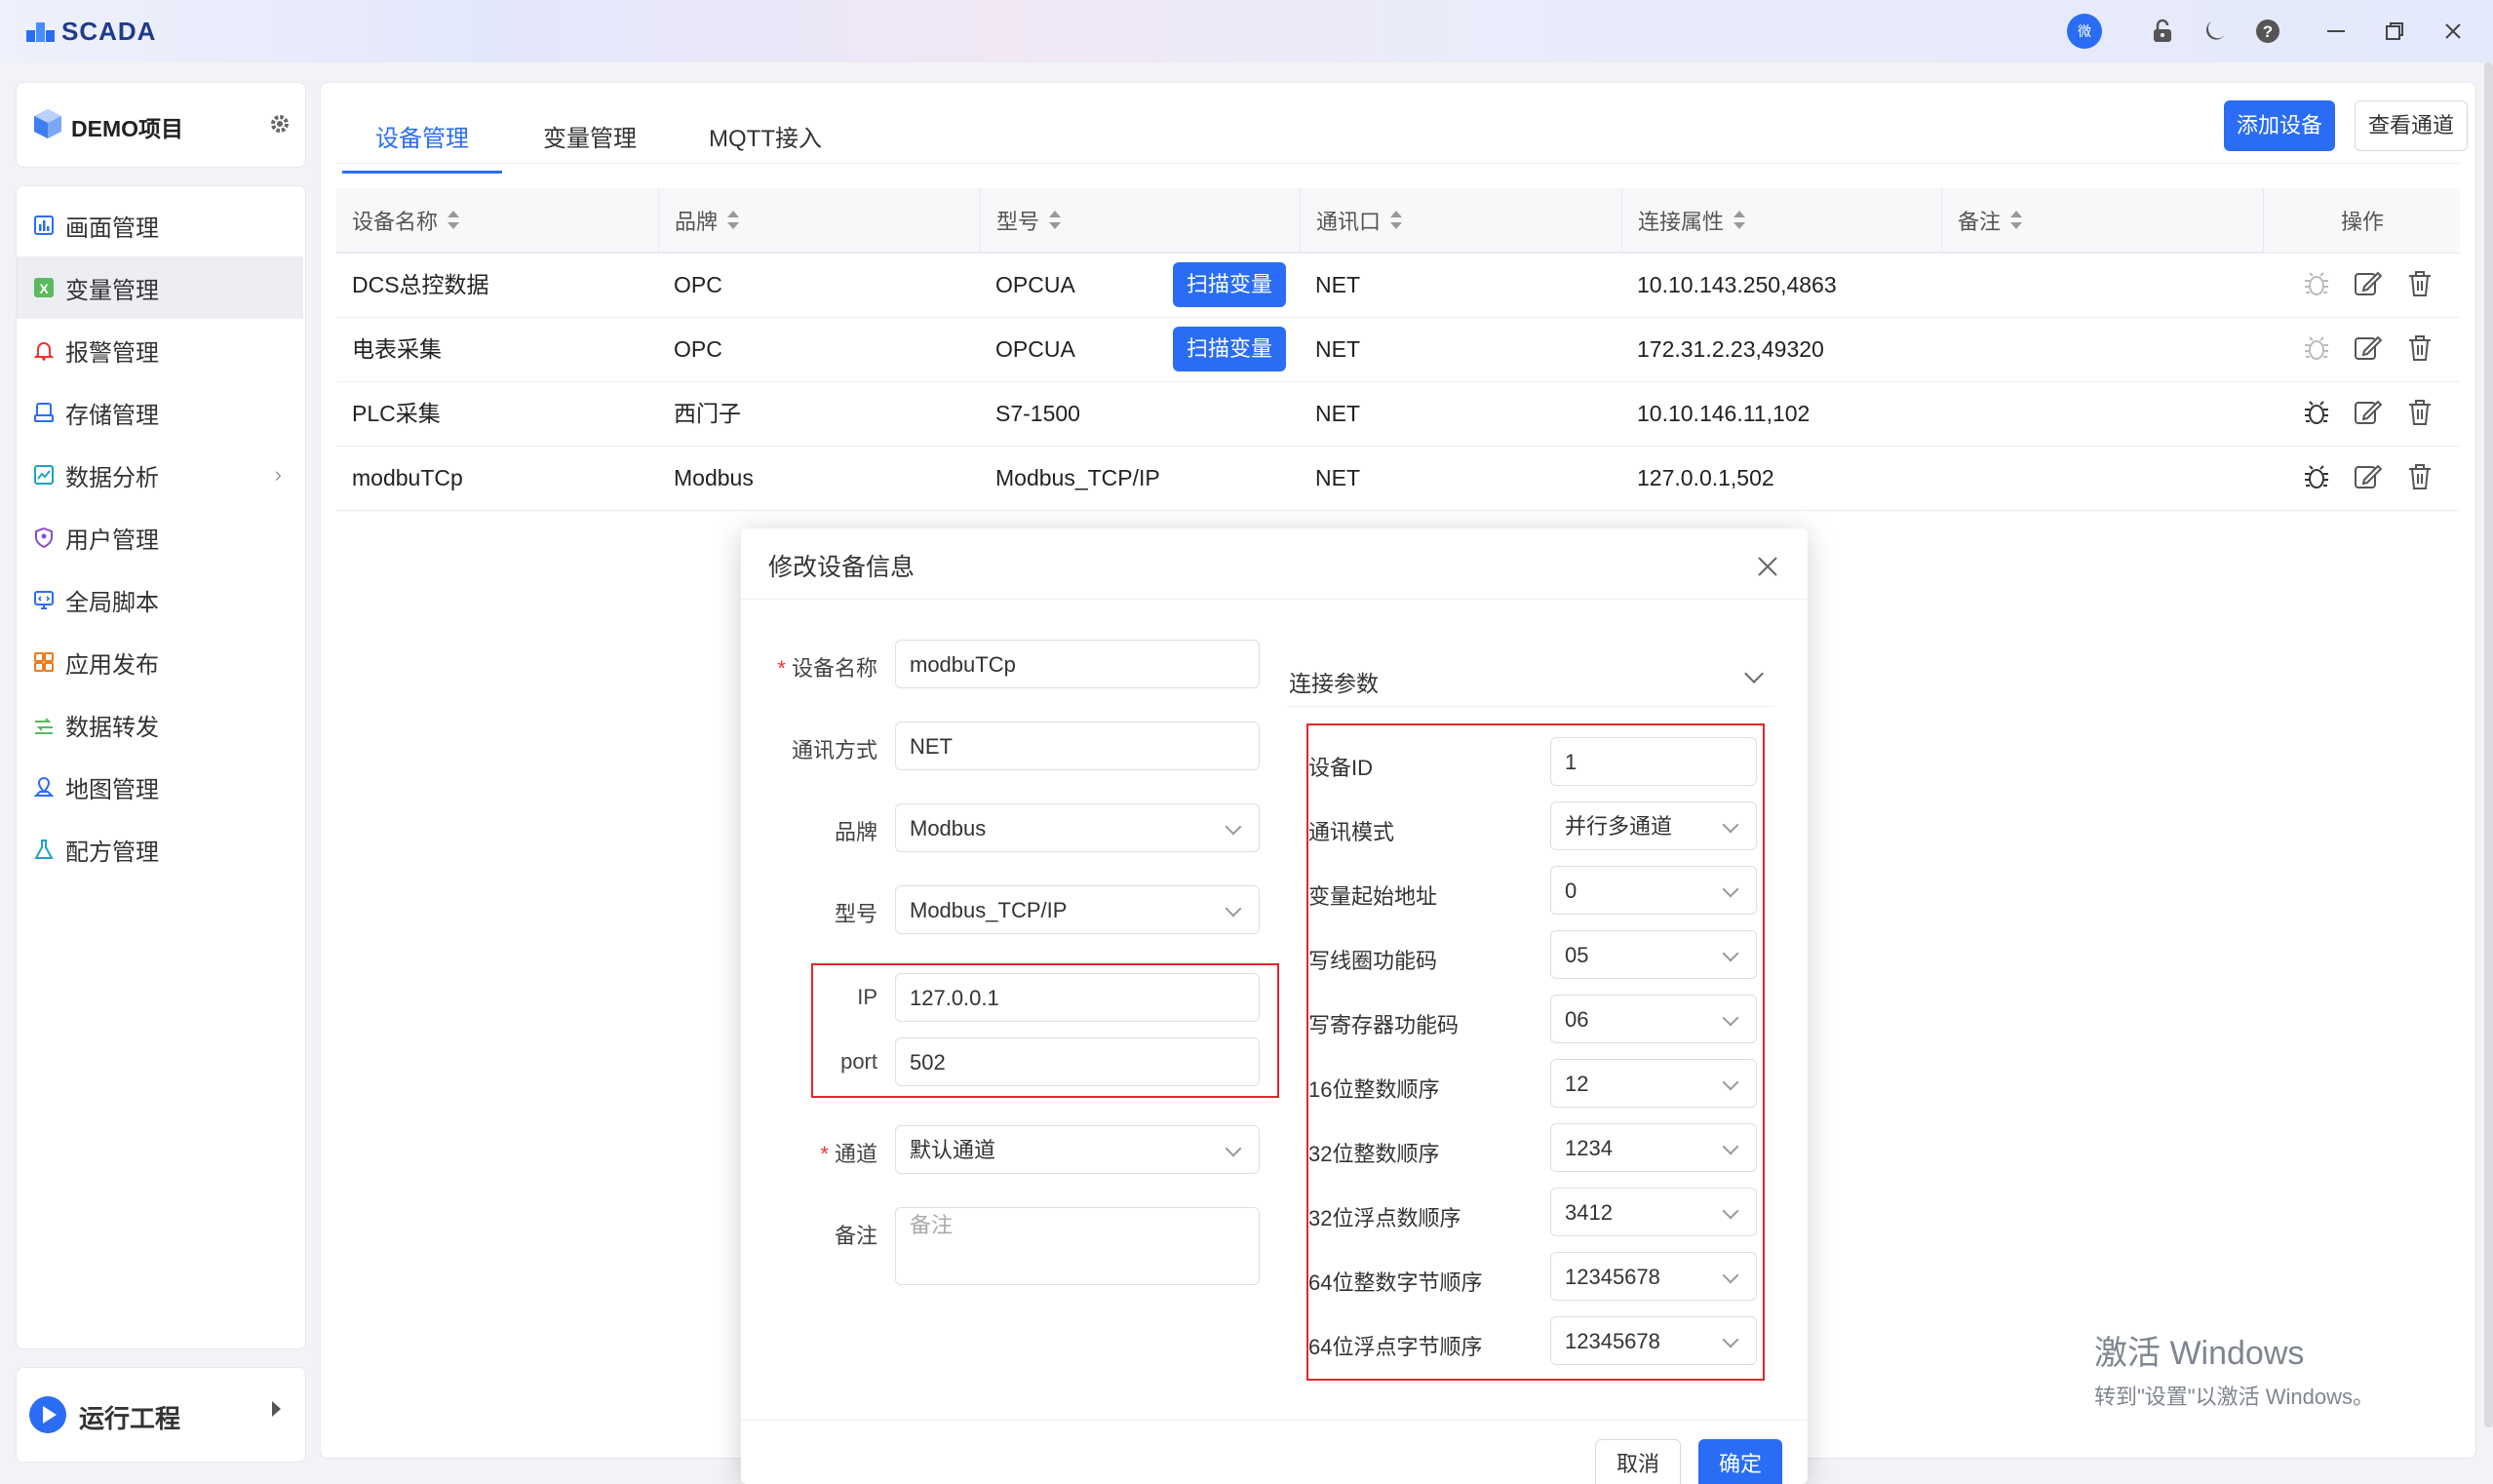 This screenshot has width=2493, height=1484. Describe the element at coordinates (44, 662) in the screenshot. I see `apps-icon` at that location.